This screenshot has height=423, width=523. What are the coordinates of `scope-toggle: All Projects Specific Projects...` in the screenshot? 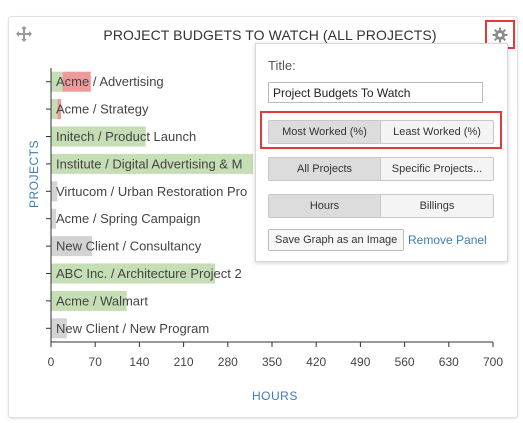 It's located at (381, 169).